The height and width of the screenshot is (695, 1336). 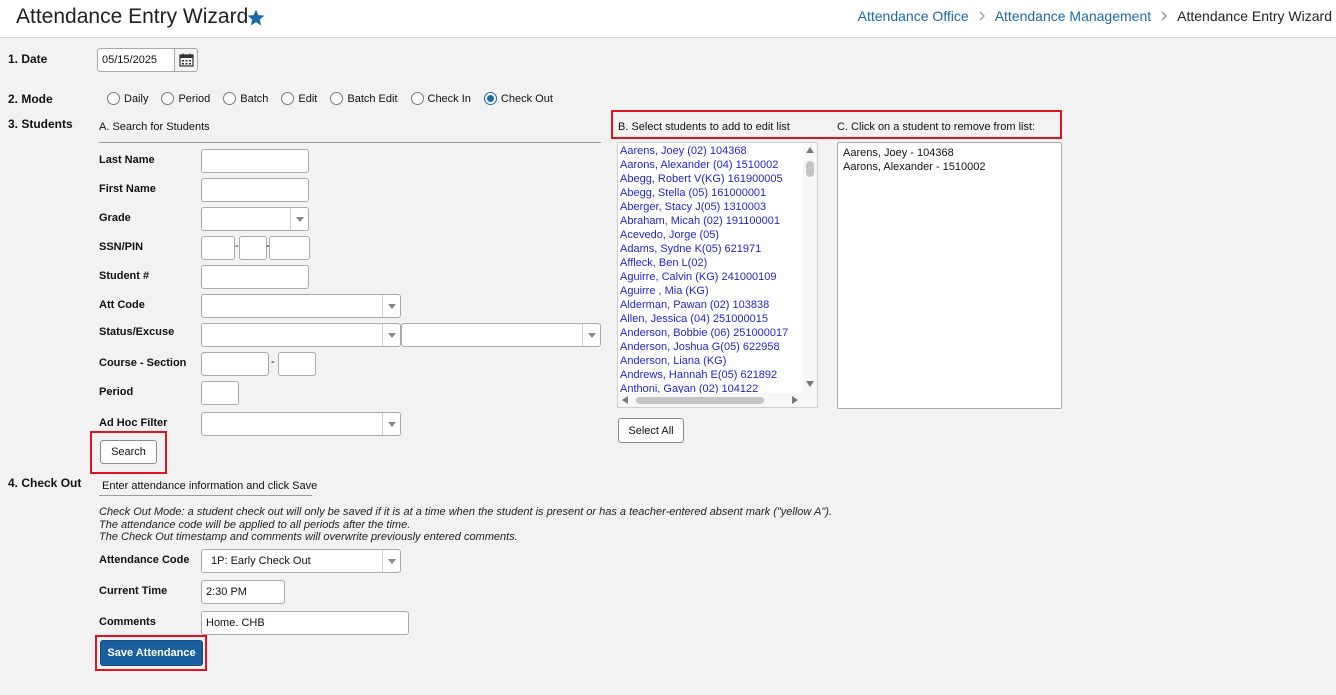 I want to click on radio-period, so click(x=168, y=98).